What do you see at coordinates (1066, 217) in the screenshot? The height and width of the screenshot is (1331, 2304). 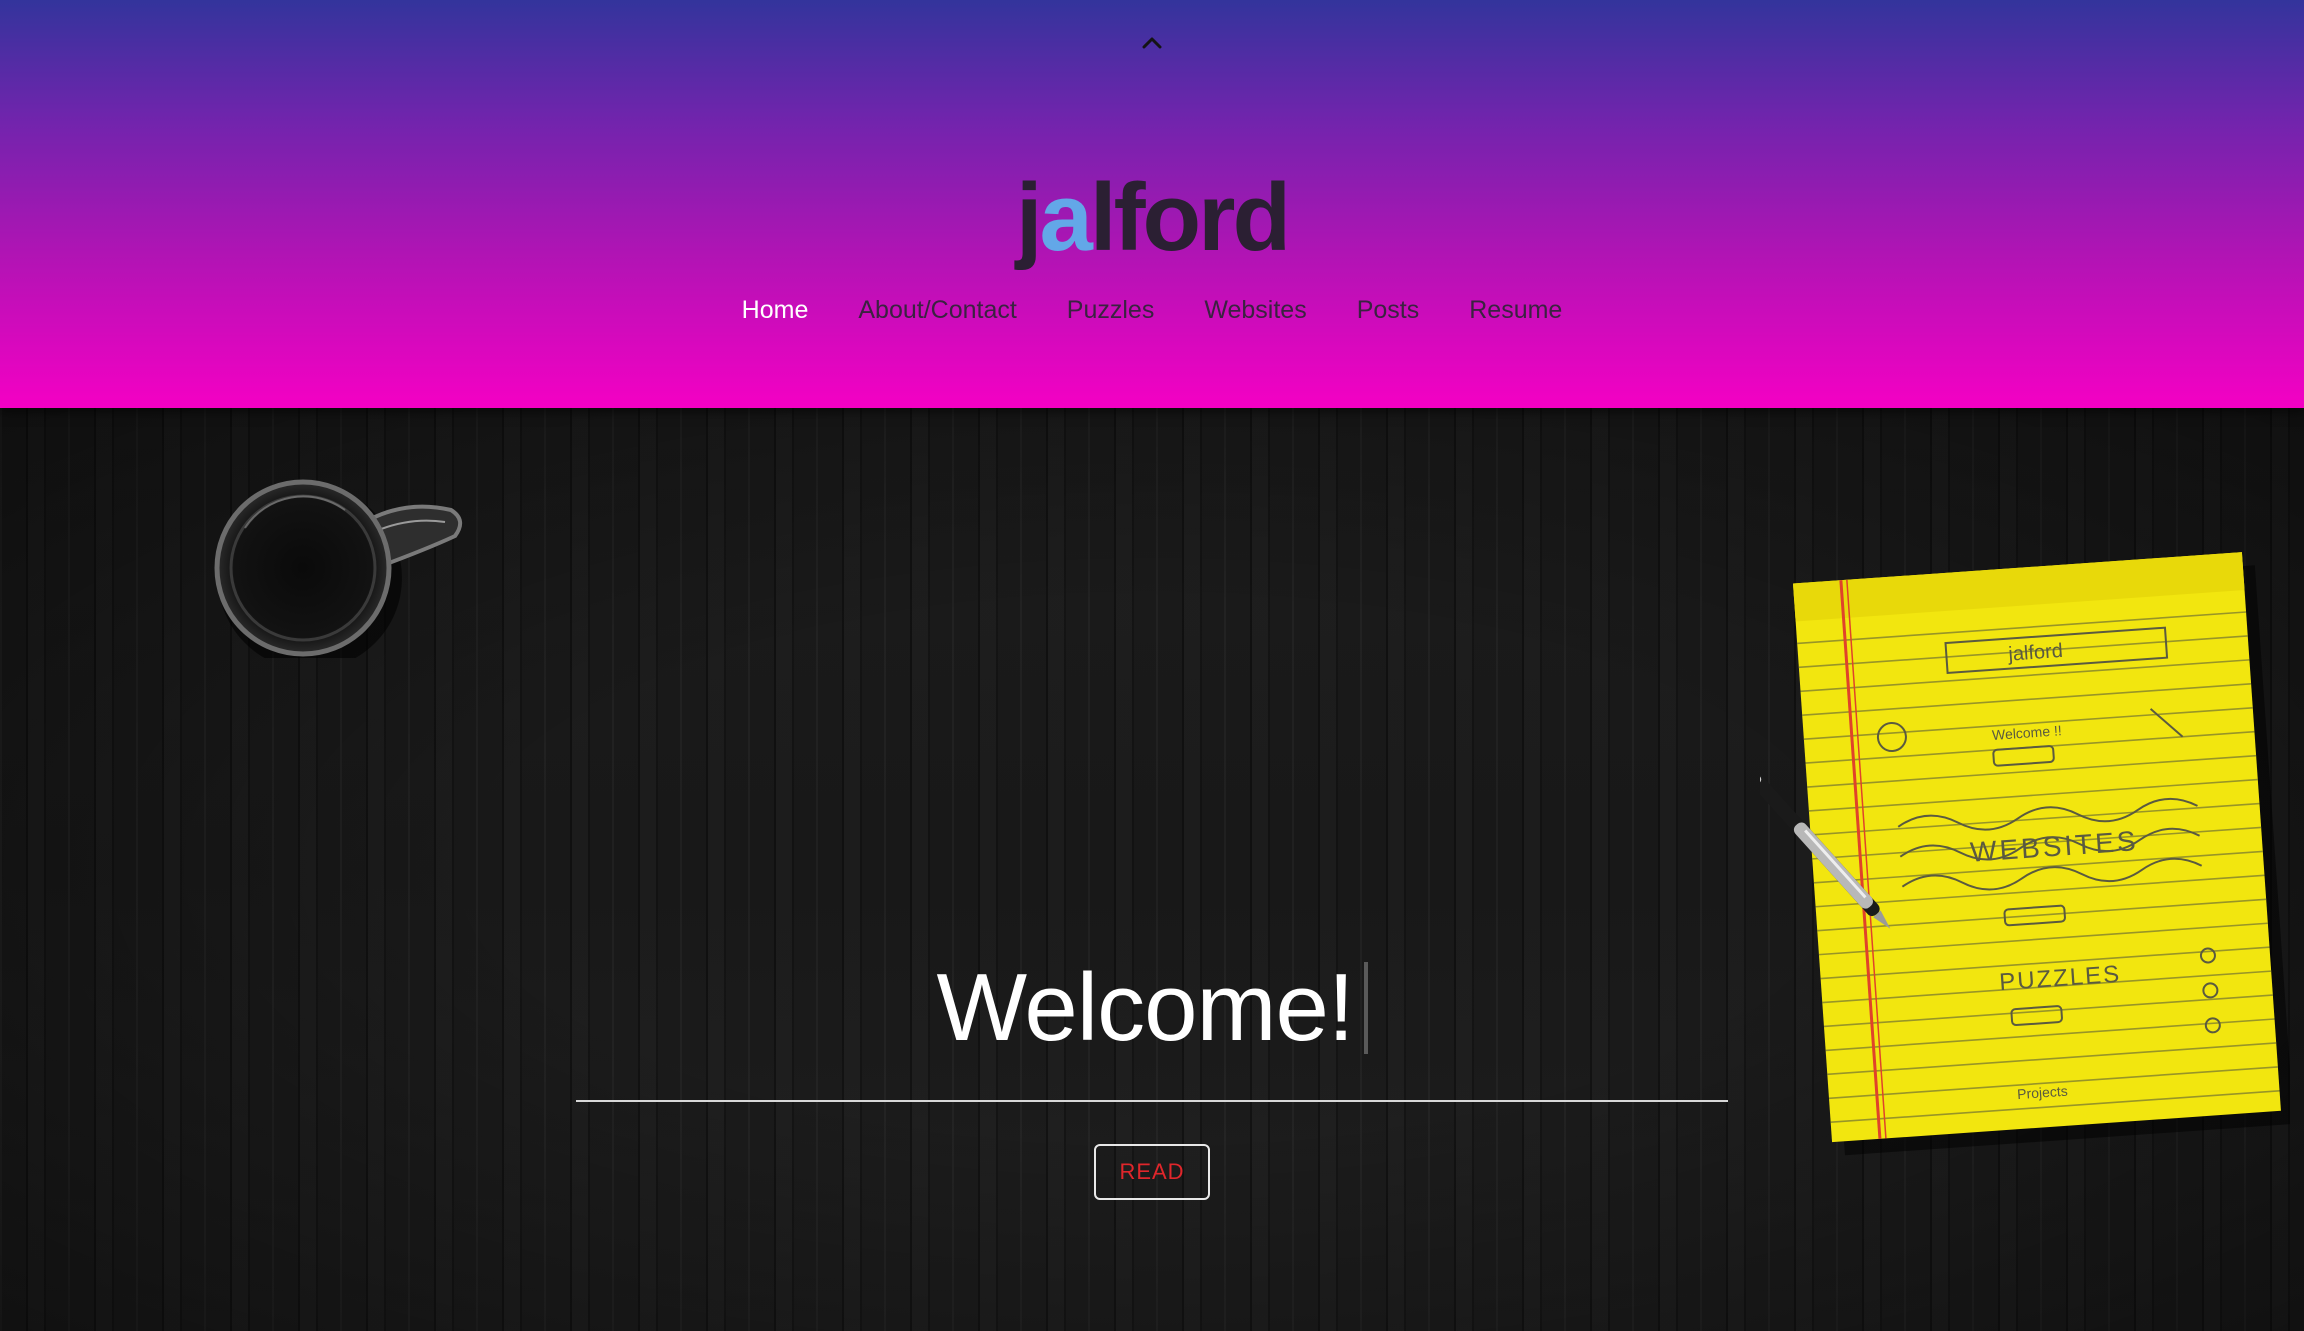 I see `logo-accent: a` at bounding box center [1066, 217].